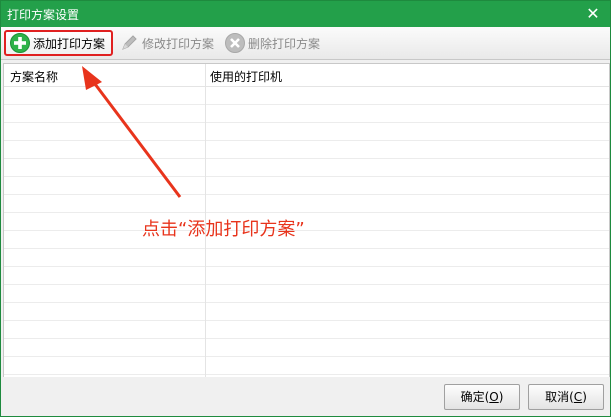 Image resolution: width=611 pixels, height=417 pixels. What do you see at coordinates (235, 43) in the screenshot?
I see `x-circle-icon` at bounding box center [235, 43].